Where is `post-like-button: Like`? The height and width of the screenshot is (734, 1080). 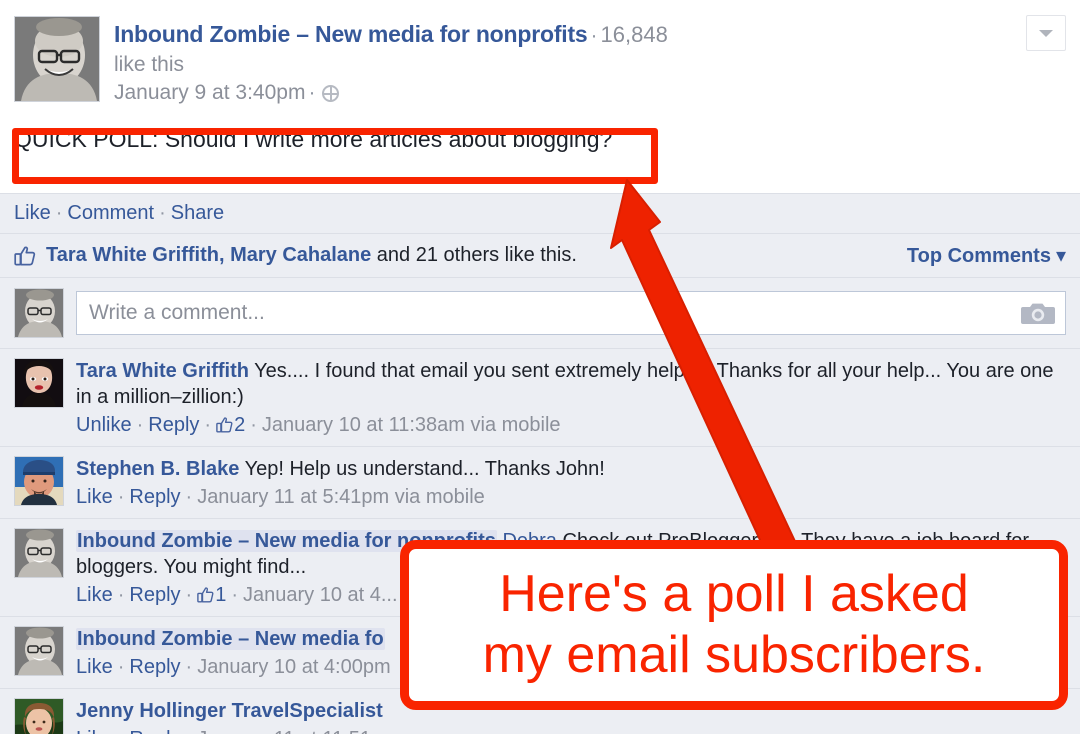 post-like-button: Like is located at coordinates (32, 213).